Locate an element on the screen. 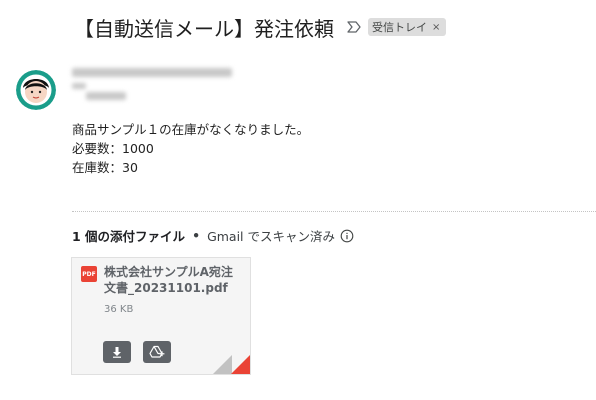 This screenshot has width=596, height=400. attachment-header: 1 個の添付ファイル • Gmail でスキャン済み is located at coordinates (213, 235).